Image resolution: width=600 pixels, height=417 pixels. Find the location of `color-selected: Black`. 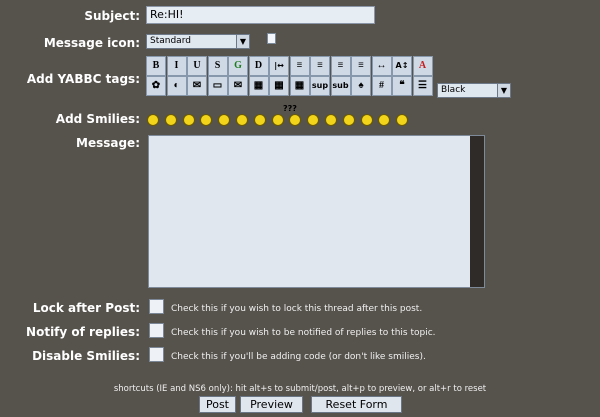

color-selected: Black is located at coordinates (453, 90).